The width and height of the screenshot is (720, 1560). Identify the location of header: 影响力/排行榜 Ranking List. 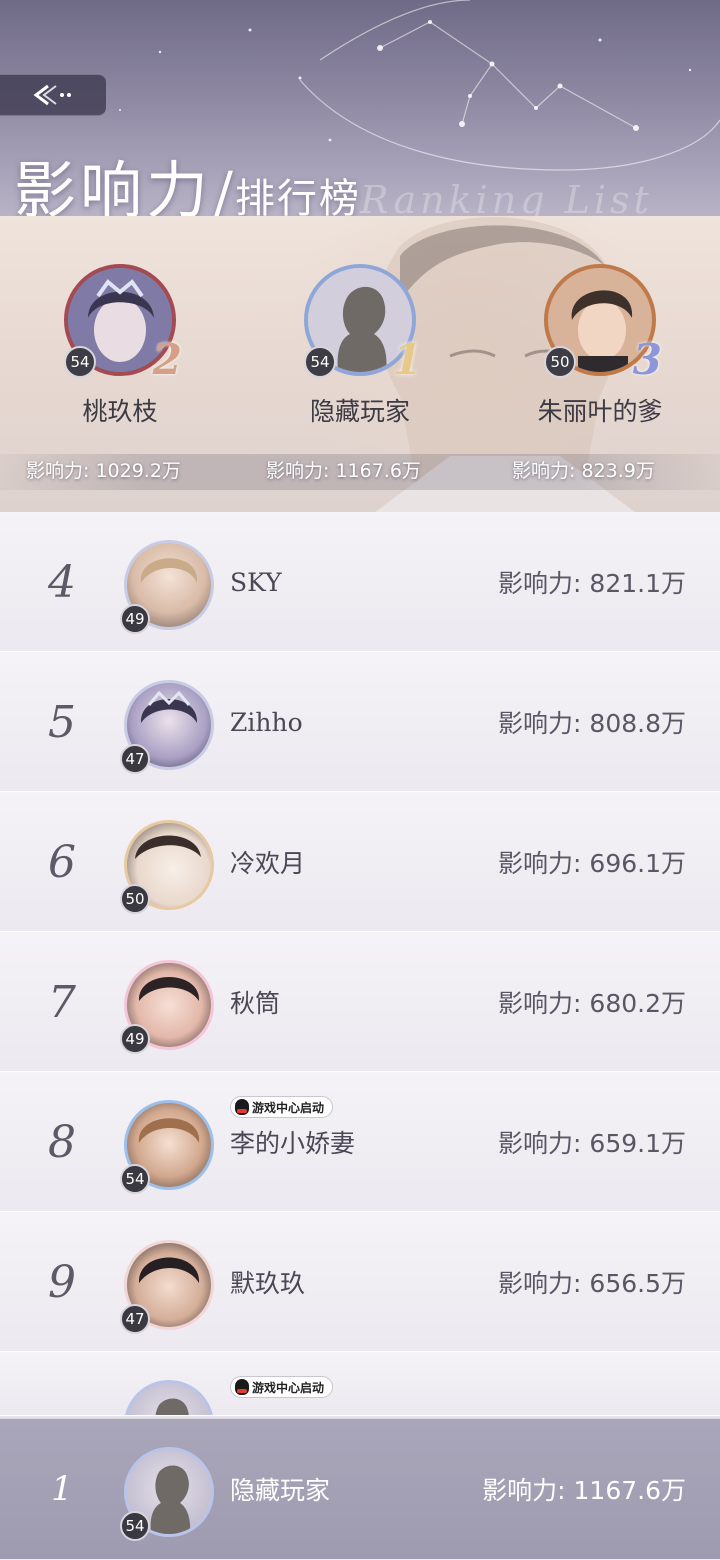
(360, 108).